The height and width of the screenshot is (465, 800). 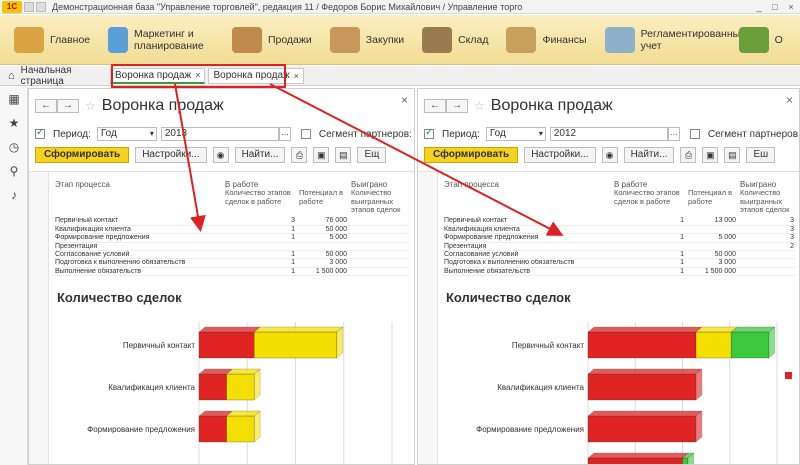 I want to click on more-button: Еш, so click(x=761, y=155).